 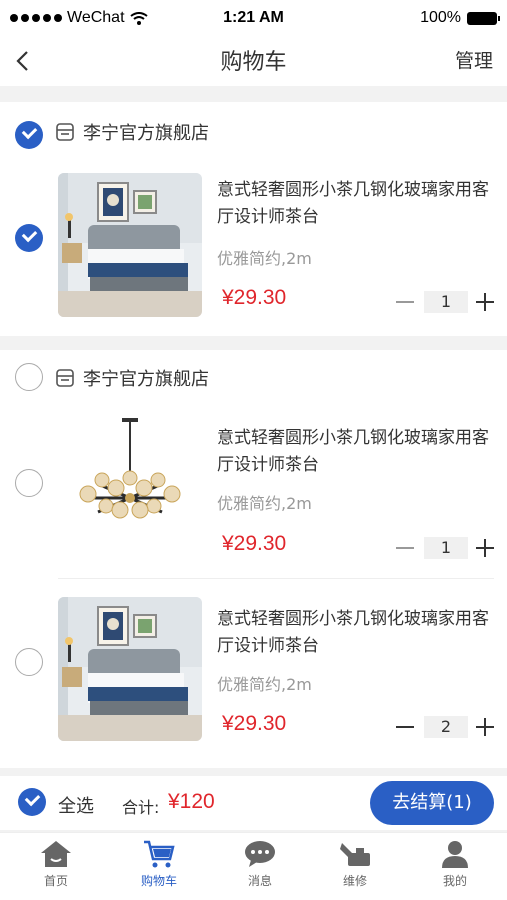 I want to click on checkout-bar: 全选 合计: ¥120 去结算(1), so click(x=253, y=803).